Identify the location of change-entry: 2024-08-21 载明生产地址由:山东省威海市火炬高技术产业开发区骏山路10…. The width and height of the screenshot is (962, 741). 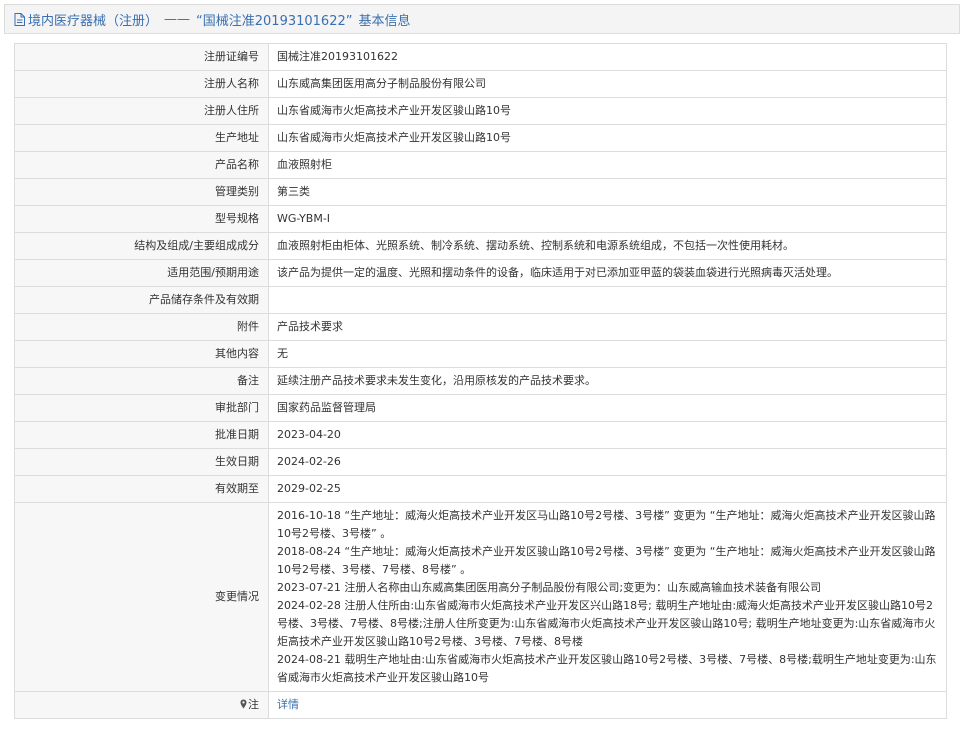
(607, 668).